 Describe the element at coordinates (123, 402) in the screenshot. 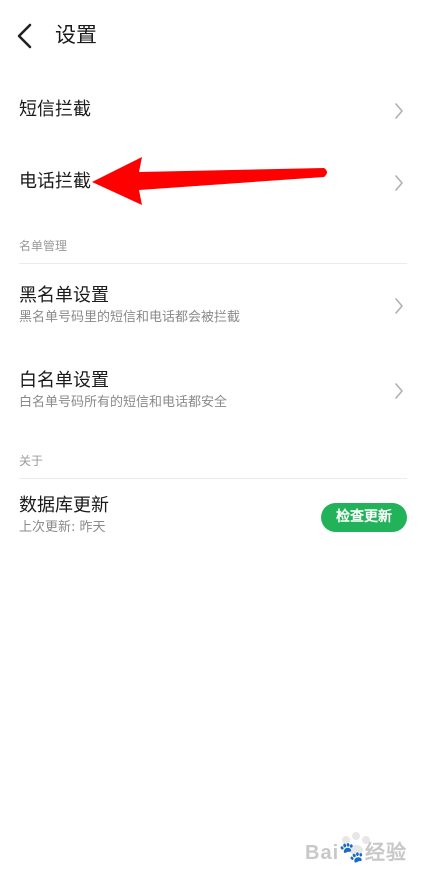

I see `whitelist-subtitle: 白名单号码所有的短信和电话都安全` at that location.